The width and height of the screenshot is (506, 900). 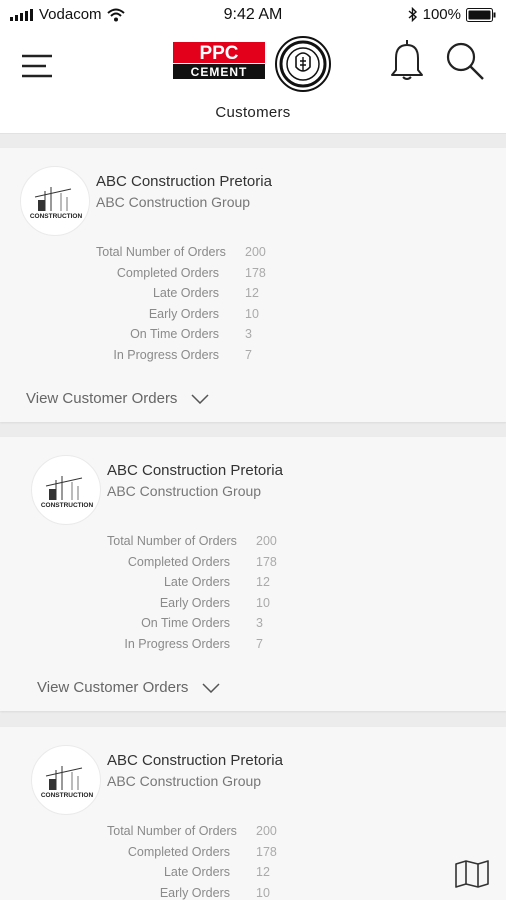 I want to click on battery-percent: 100%, so click(x=441, y=14).